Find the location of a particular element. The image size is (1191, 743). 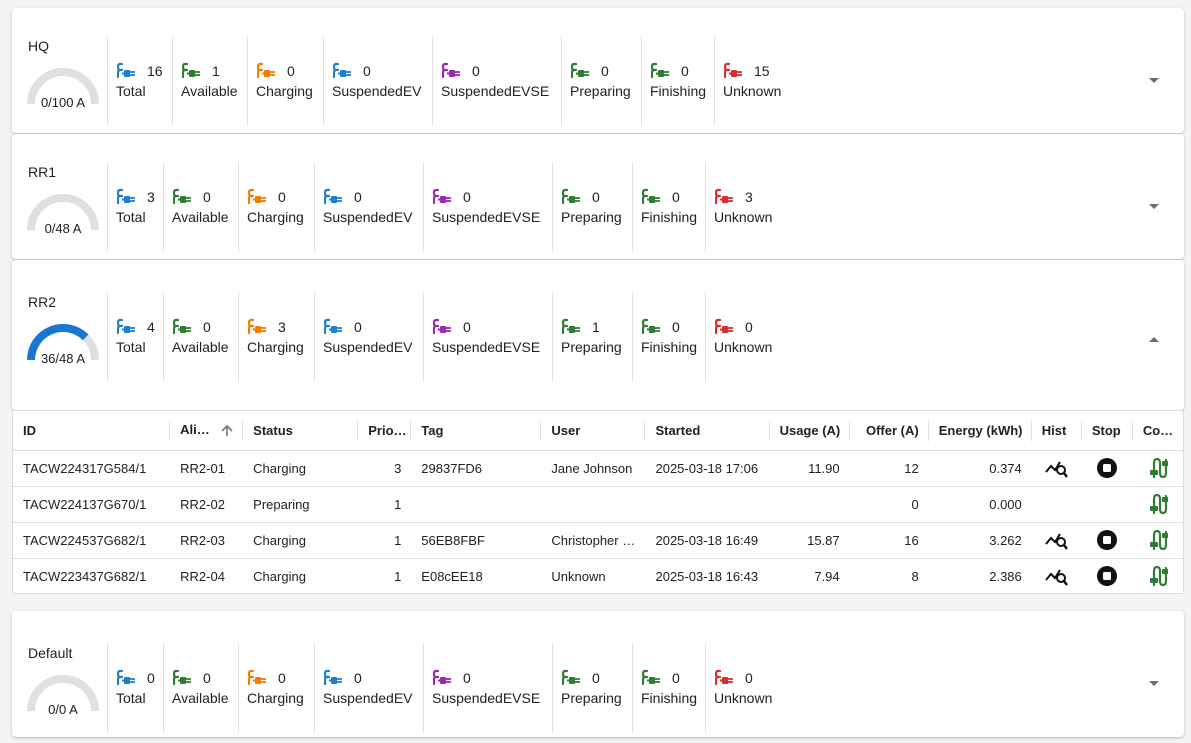

gauge-label: 0/100 A is located at coordinates (63, 102).